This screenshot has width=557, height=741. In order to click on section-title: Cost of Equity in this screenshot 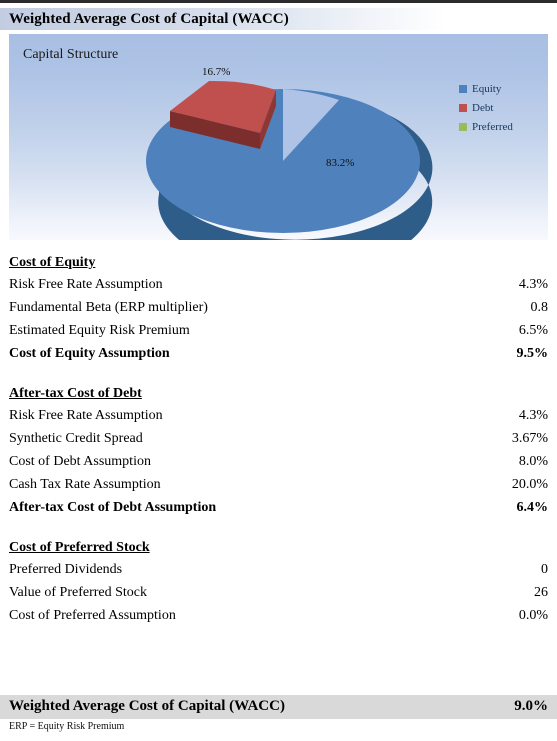, I will do `click(52, 262)`.